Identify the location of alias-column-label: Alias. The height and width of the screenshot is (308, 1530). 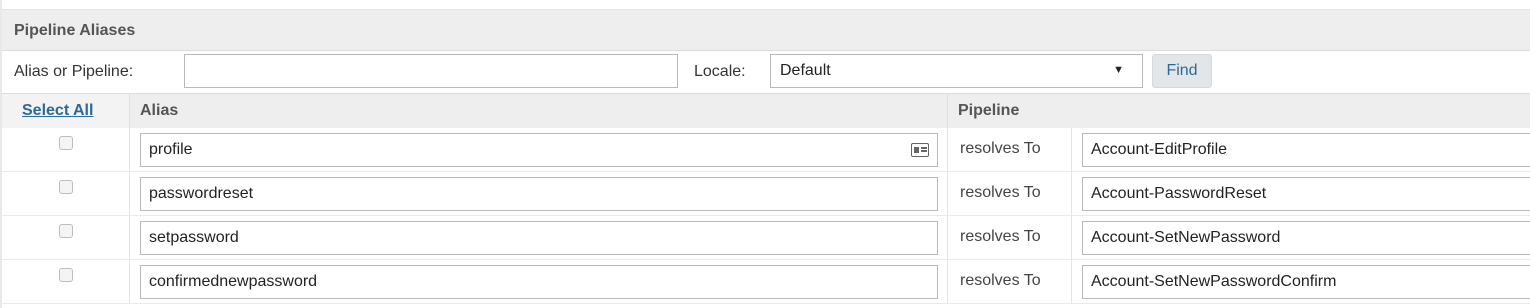
(159, 110).